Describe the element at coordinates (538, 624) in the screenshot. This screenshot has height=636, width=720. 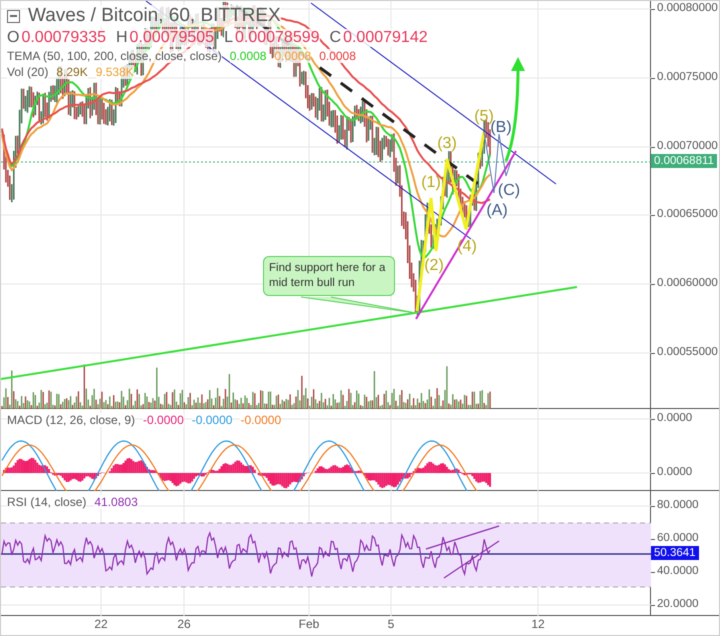
I see `time-label: 12` at that location.